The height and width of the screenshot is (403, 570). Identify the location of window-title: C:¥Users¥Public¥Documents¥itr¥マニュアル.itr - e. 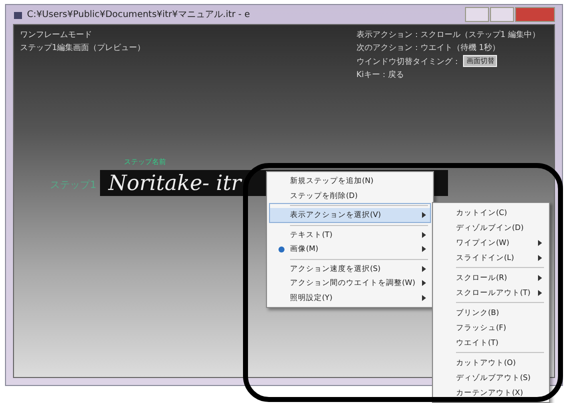
(139, 15).